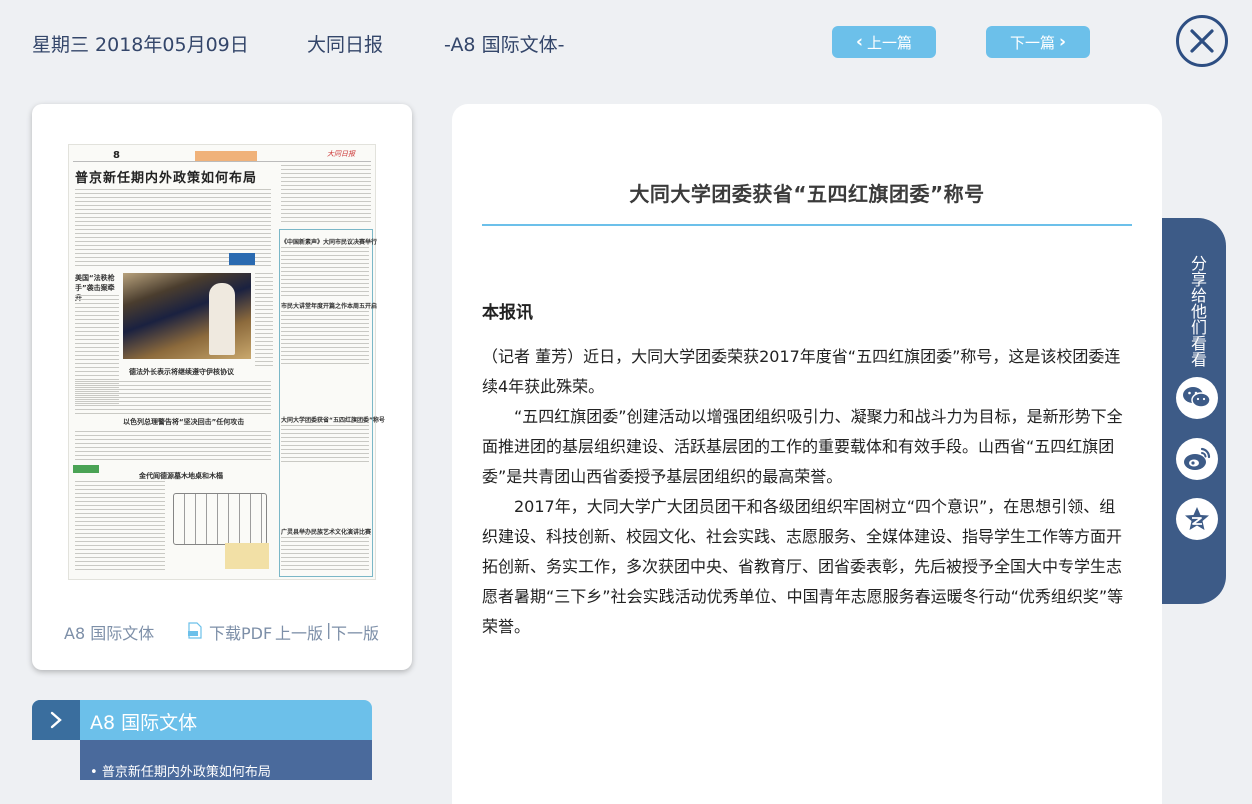  I want to click on thumbnail-page-number: 8, so click(116, 155).